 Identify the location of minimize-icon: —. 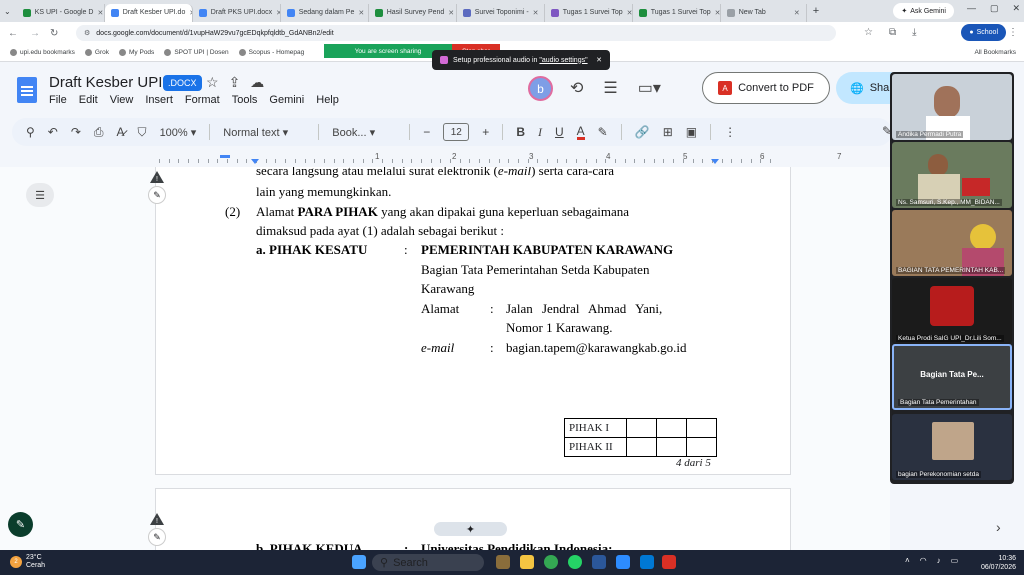
(971, 8).